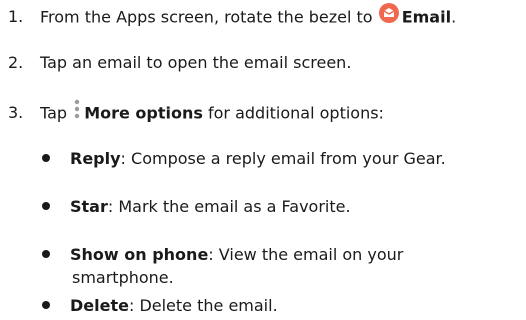 The height and width of the screenshot is (320, 526). I want to click on bullet-desc: : Mark the email as a Favorite., so click(229, 206).